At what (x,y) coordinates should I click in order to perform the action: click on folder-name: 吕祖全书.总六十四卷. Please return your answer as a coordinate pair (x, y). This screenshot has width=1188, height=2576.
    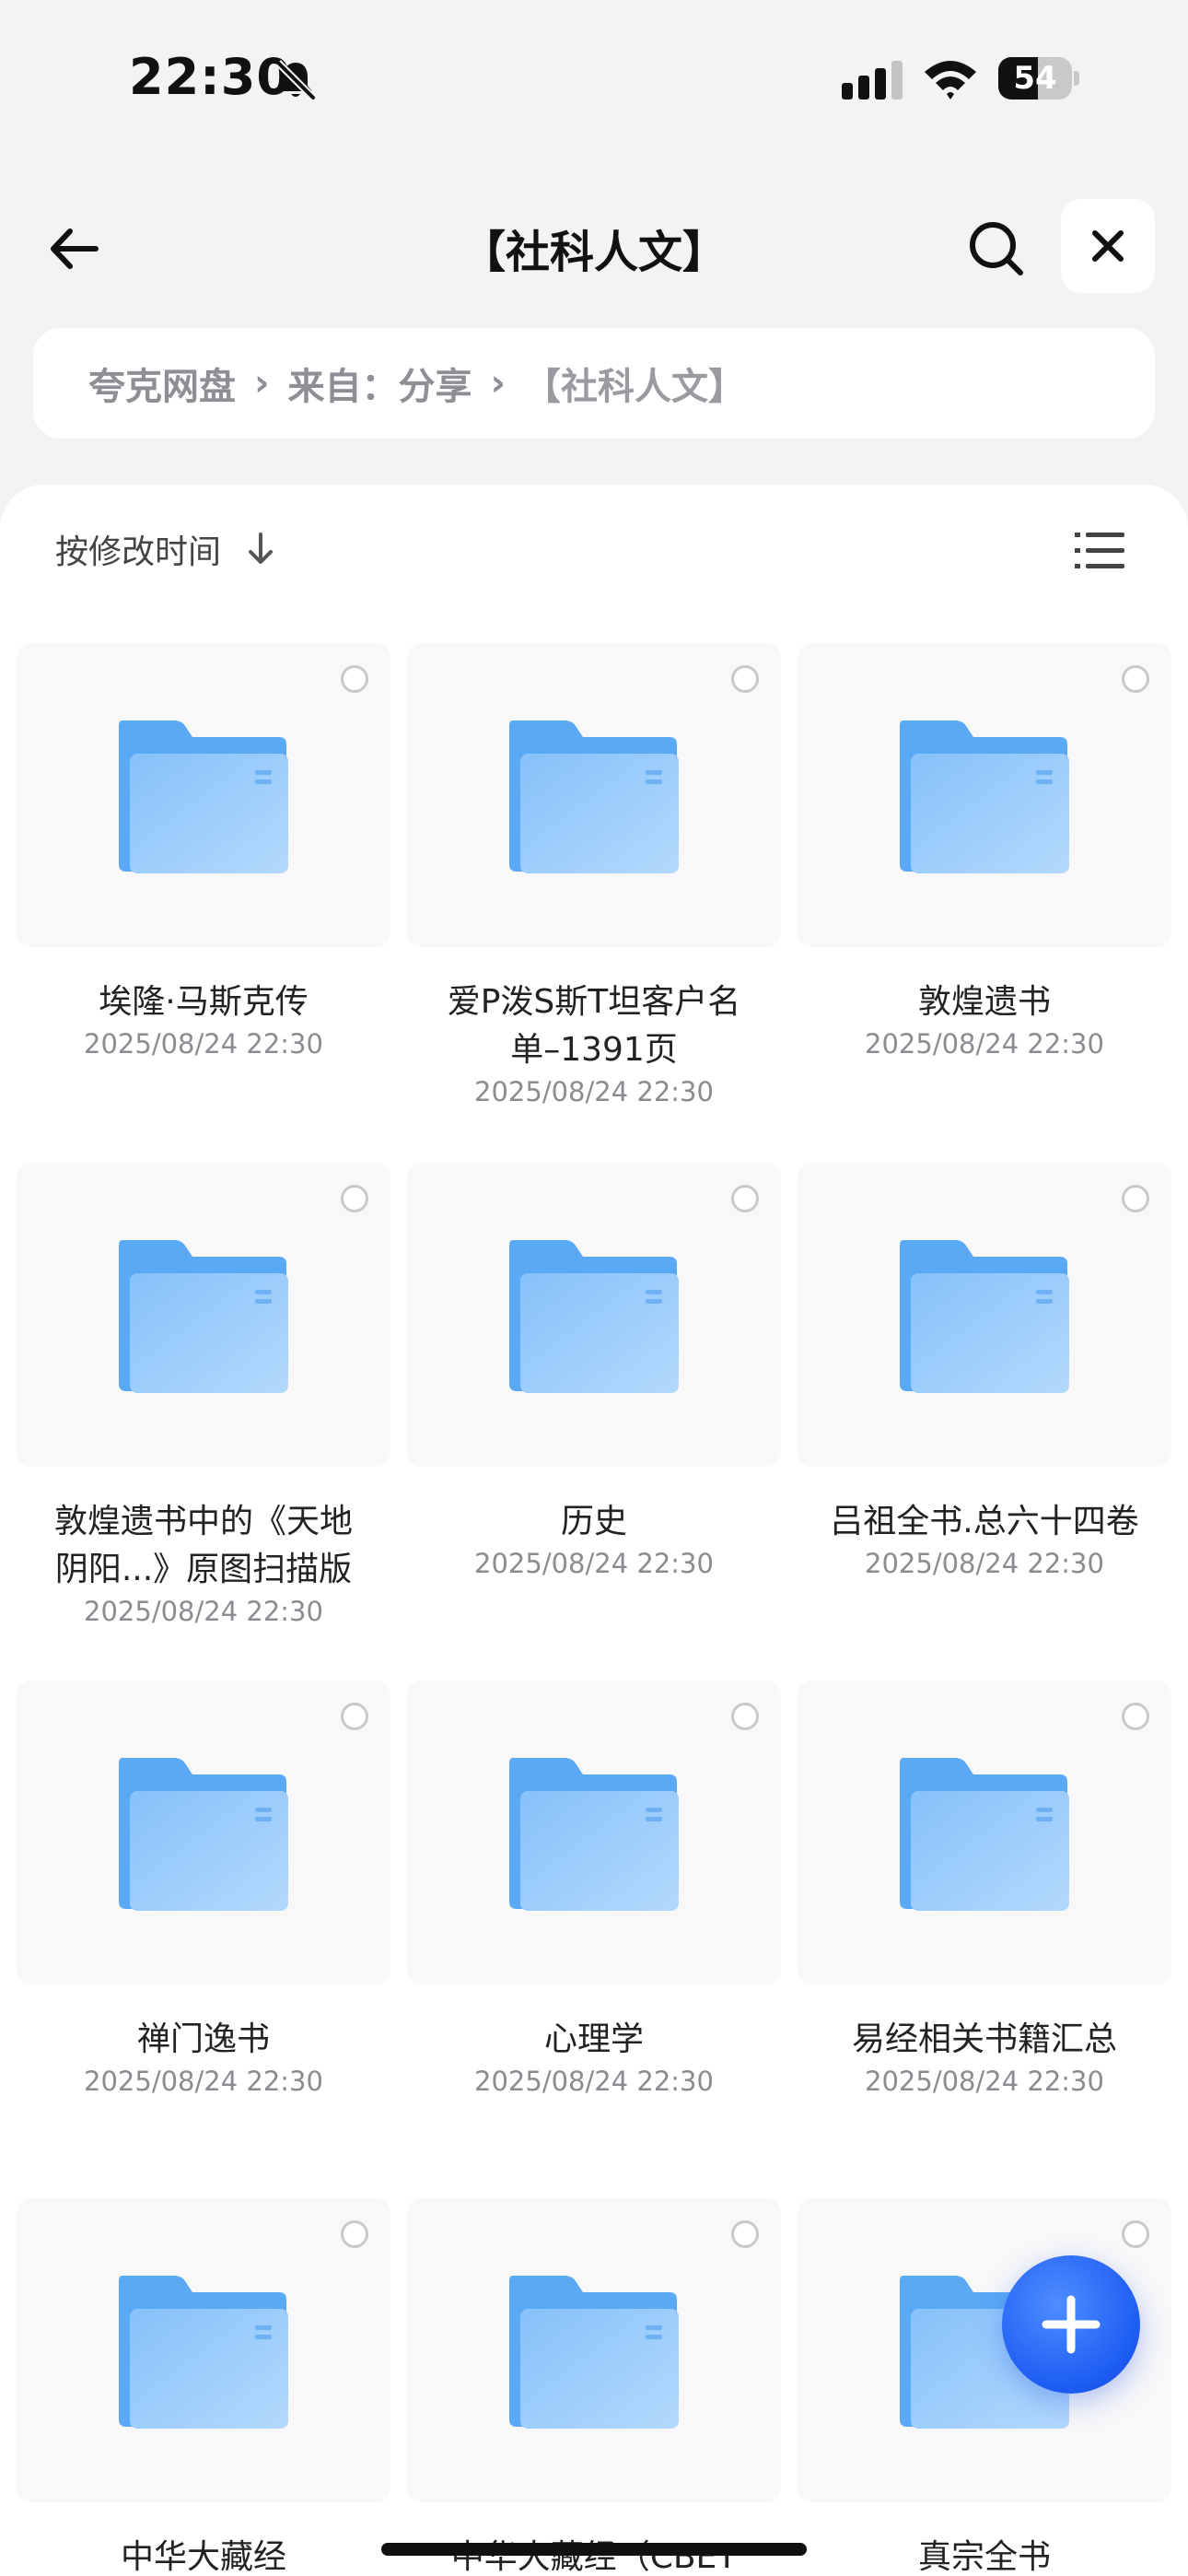
    Looking at the image, I should click on (985, 1521).